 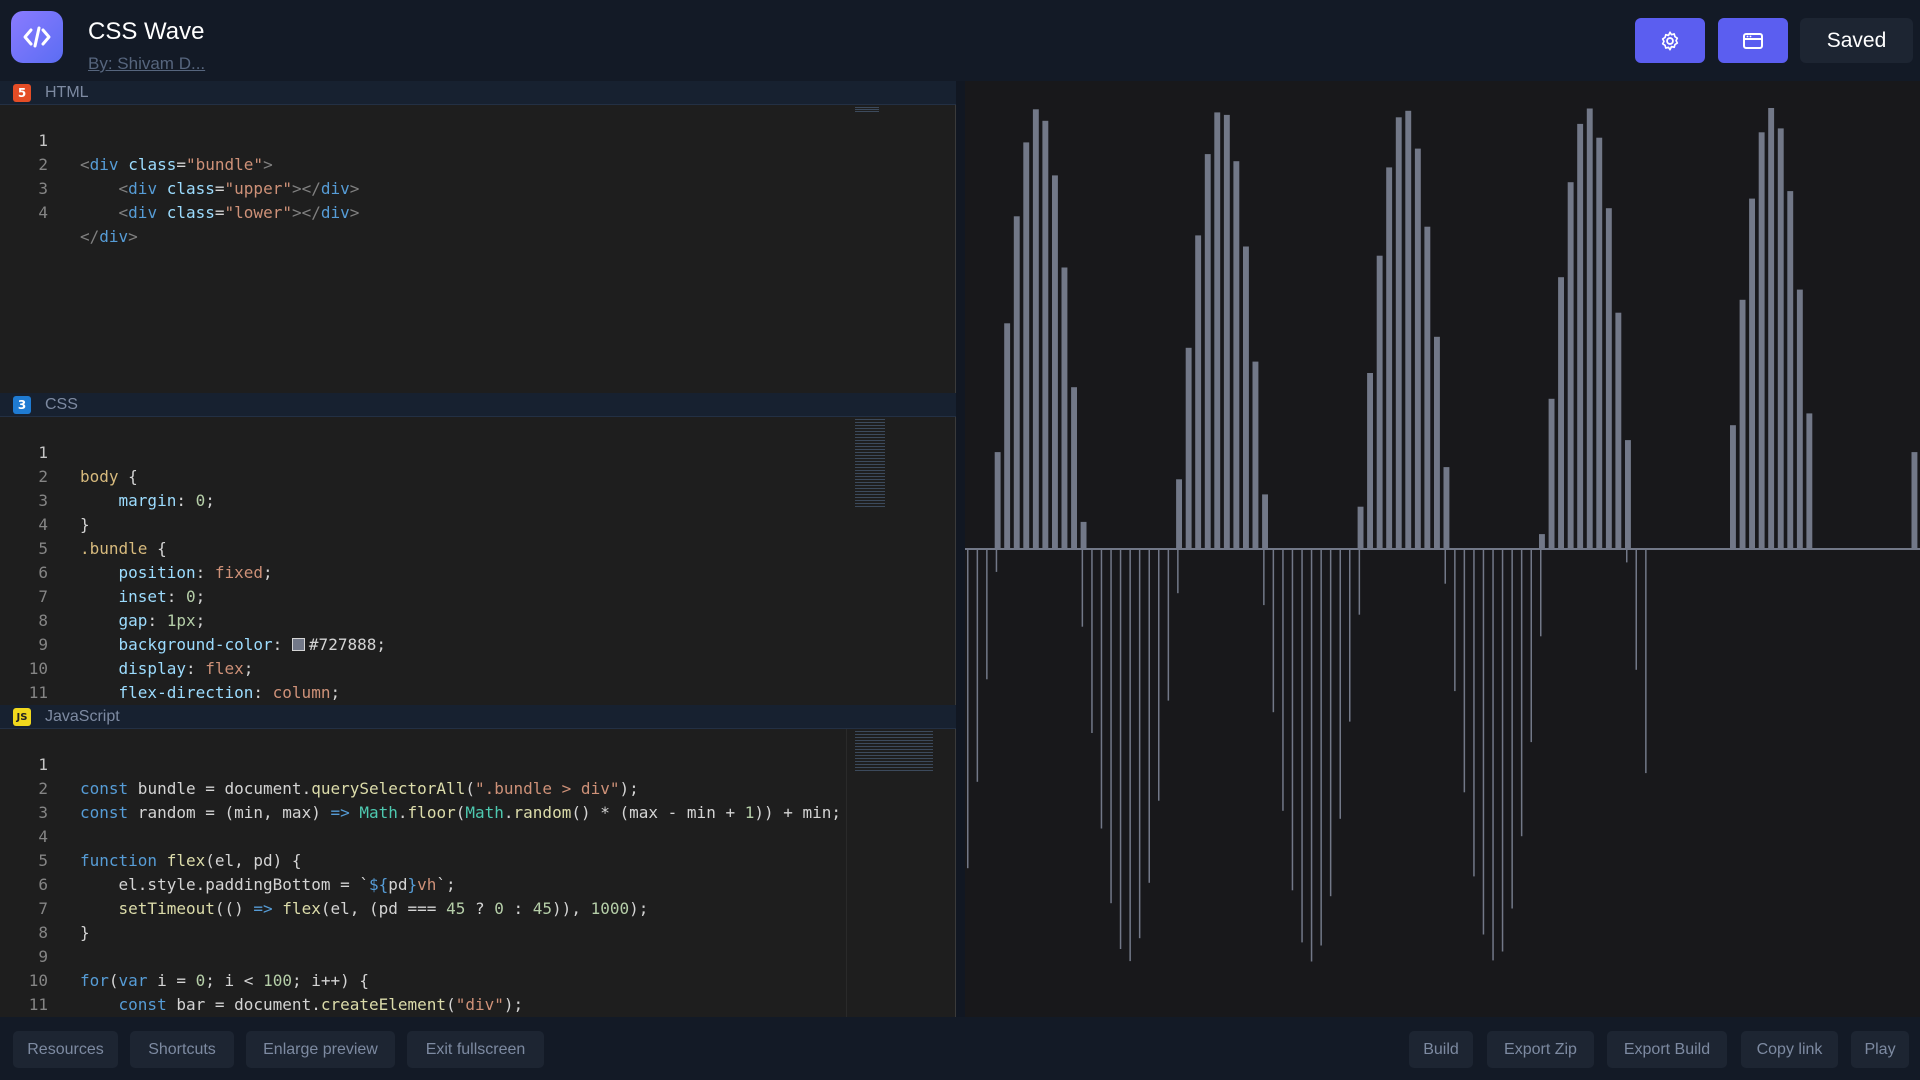 I want to click on code-line: 7 }, so click(x=425, y=907).